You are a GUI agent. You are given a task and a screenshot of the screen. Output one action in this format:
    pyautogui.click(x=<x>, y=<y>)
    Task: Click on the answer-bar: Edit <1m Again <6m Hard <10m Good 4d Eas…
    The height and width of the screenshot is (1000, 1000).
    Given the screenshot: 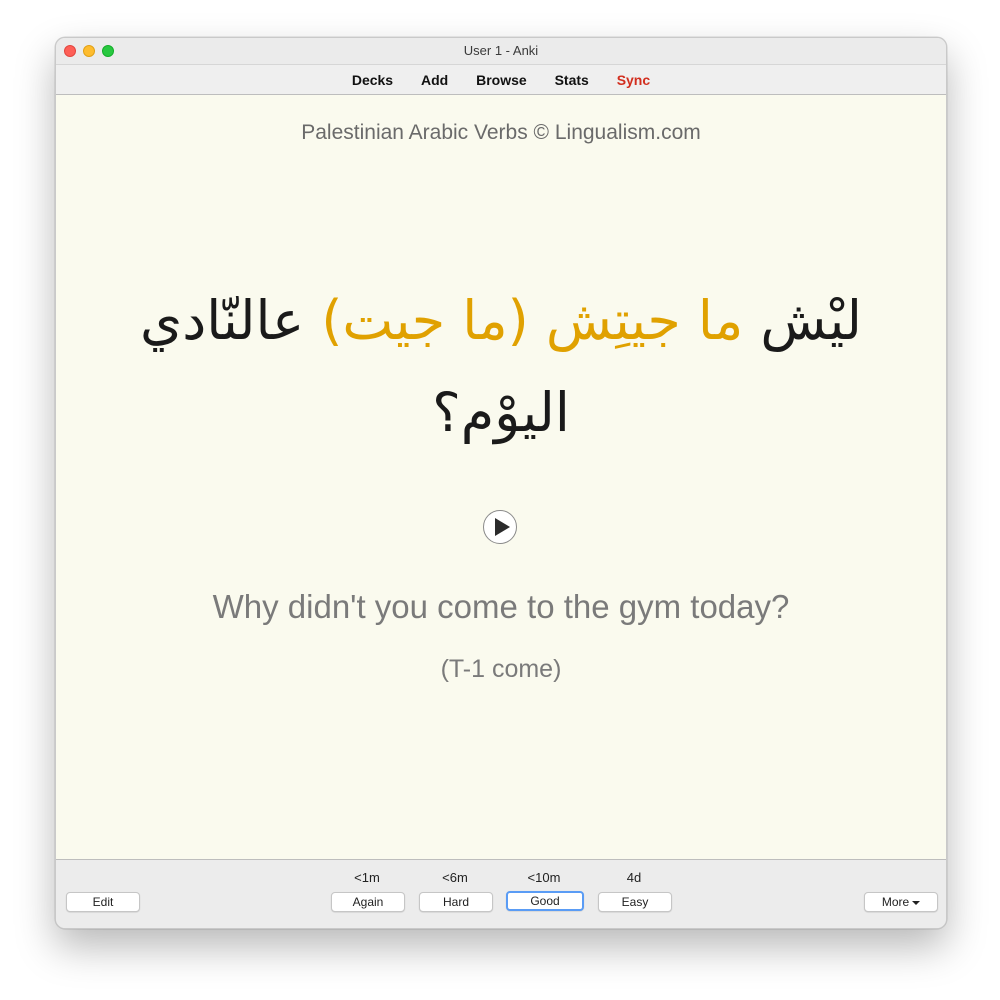 What is the action you would take?
    pyautogui.click(x=501, y=894)
    